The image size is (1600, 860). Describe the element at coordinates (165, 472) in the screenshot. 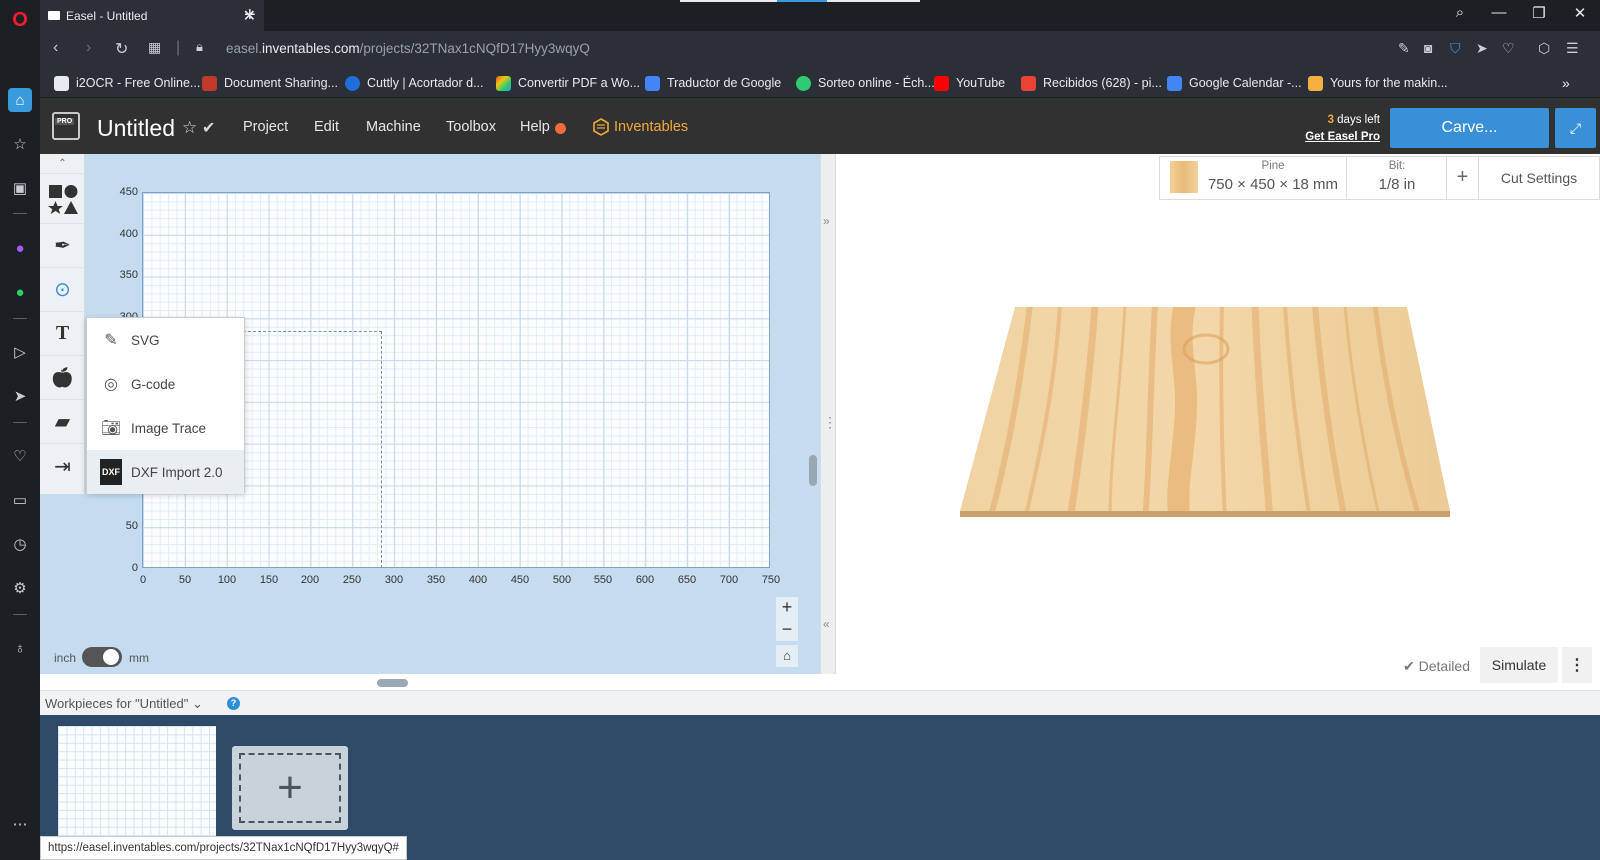

I see `import-dxf-item: DXF DXF Import 2.0` at that location.